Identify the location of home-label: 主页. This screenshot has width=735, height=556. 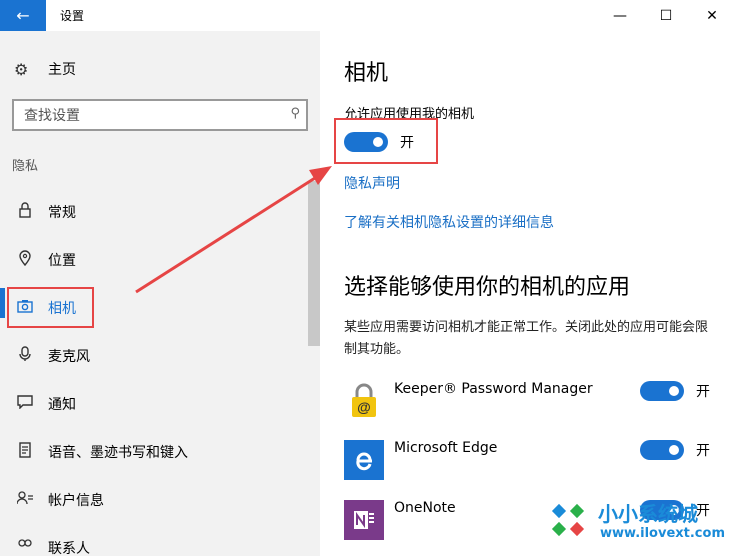
(62, 70).